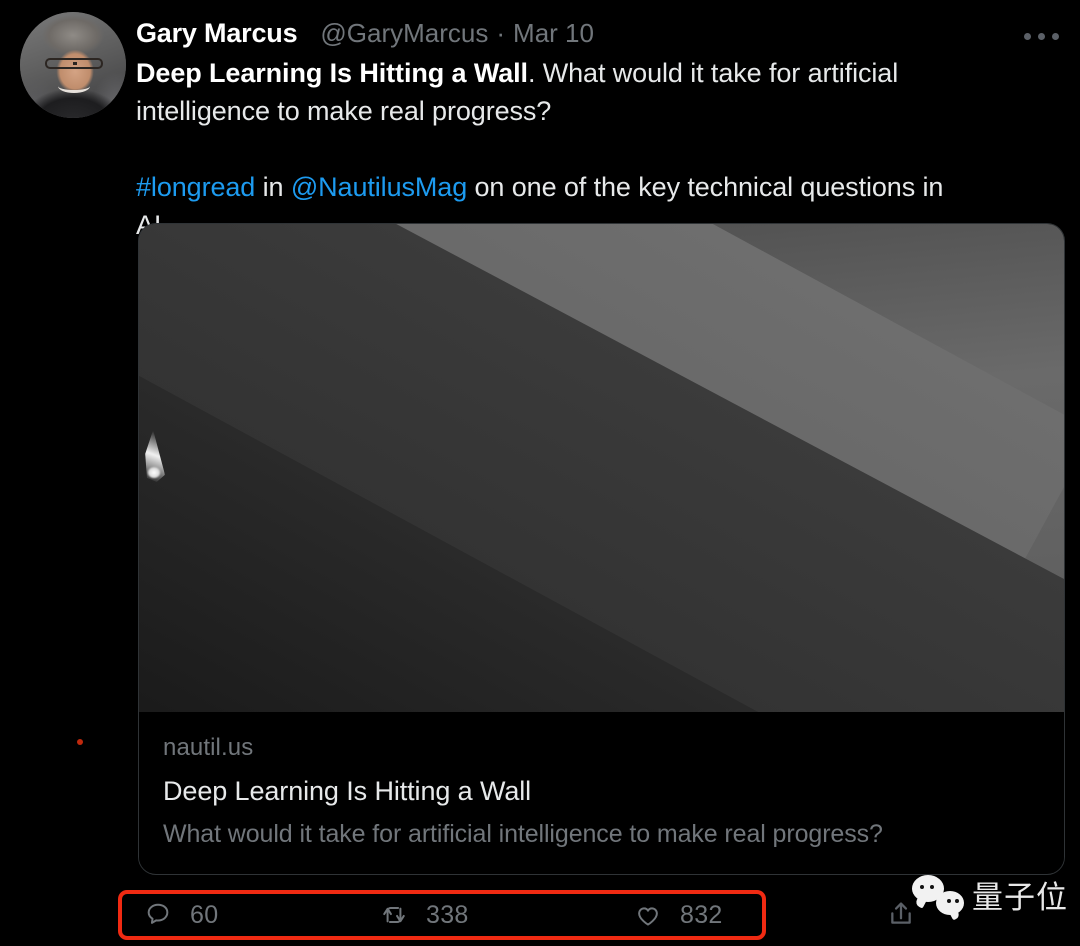 This screenshot has width=1080, height=946. Describe the element at coordinates (217, 33) in the screenshot. I see `author-display-name: Gary Marcus` at that location.